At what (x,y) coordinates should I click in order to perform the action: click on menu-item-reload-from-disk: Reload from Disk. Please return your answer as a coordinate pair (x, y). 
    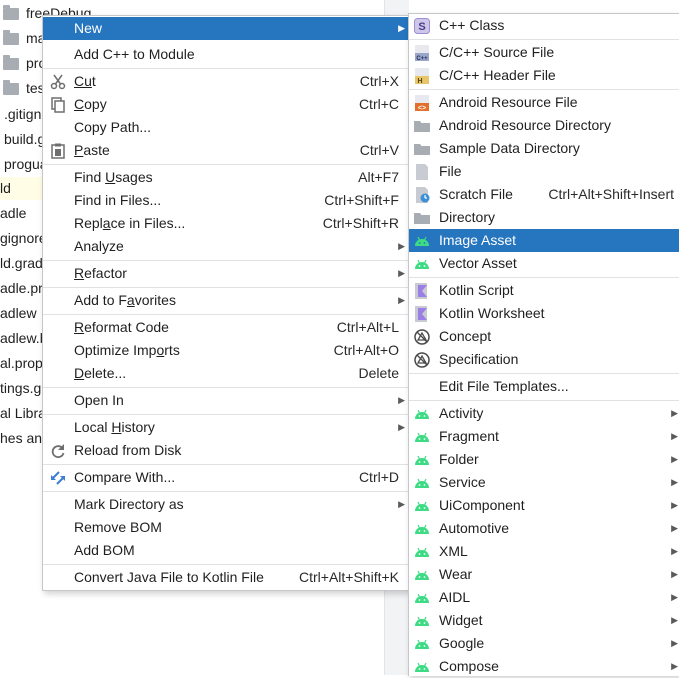
    Looking at the image, I should click on (226, 450).